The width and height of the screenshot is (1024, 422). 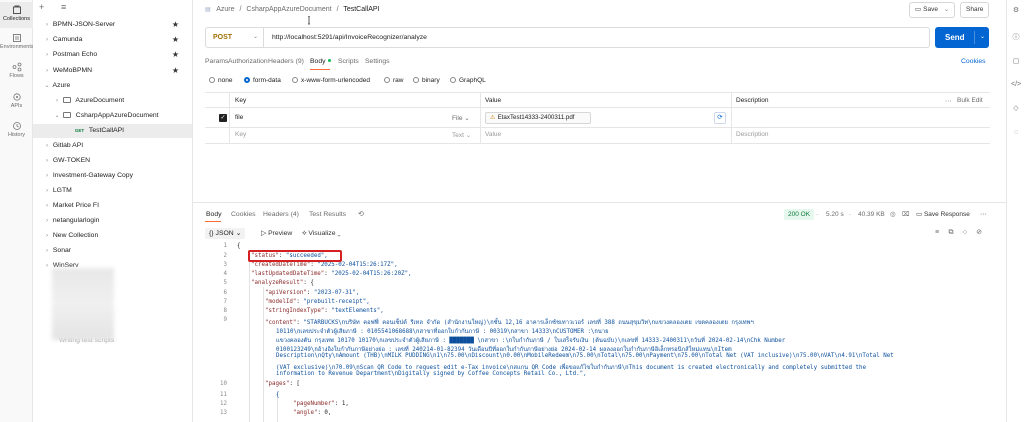 What do you see at coordinates (493, 117) in the screenshot?
I see `warning-icon: ⚠` at bounding box center [493, 117].